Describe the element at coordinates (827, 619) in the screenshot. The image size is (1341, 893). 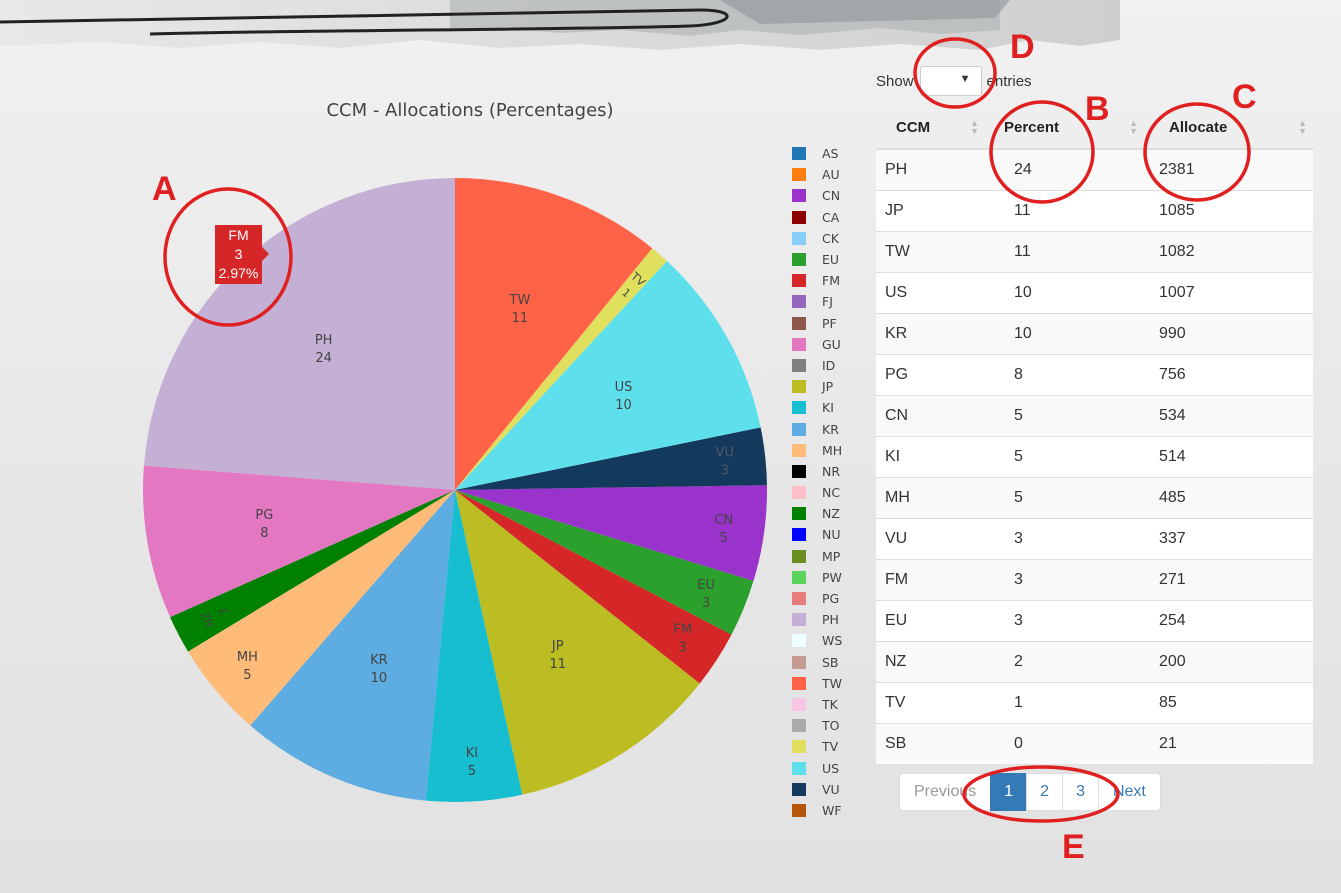
I see `legend-item-ph: PH` at that location.